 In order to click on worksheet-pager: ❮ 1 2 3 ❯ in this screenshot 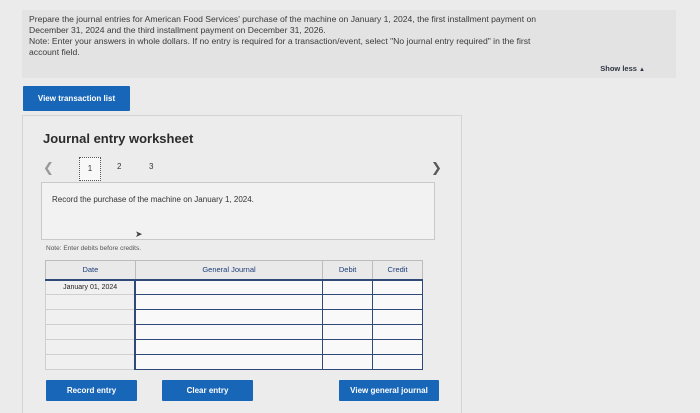, I will do `click(241, 169)`.